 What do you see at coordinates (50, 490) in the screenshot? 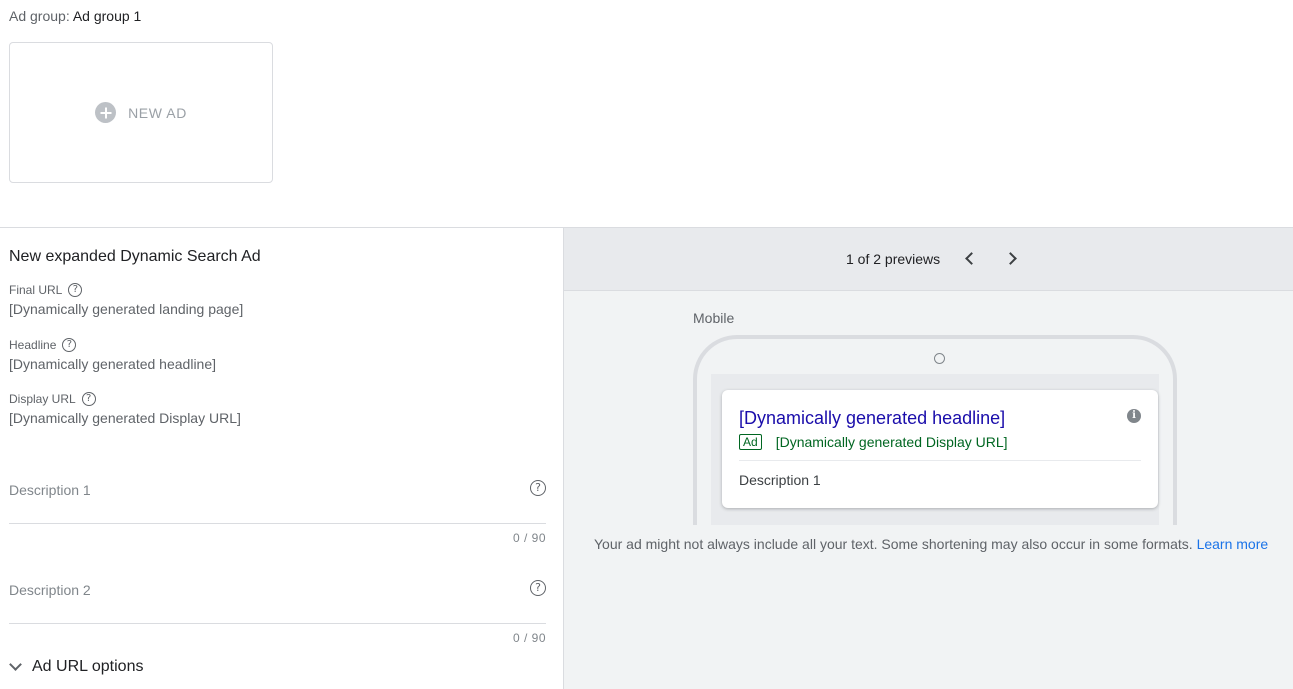
I see `description-1-placeholder: Description 1` at bounding box center [50, 490].